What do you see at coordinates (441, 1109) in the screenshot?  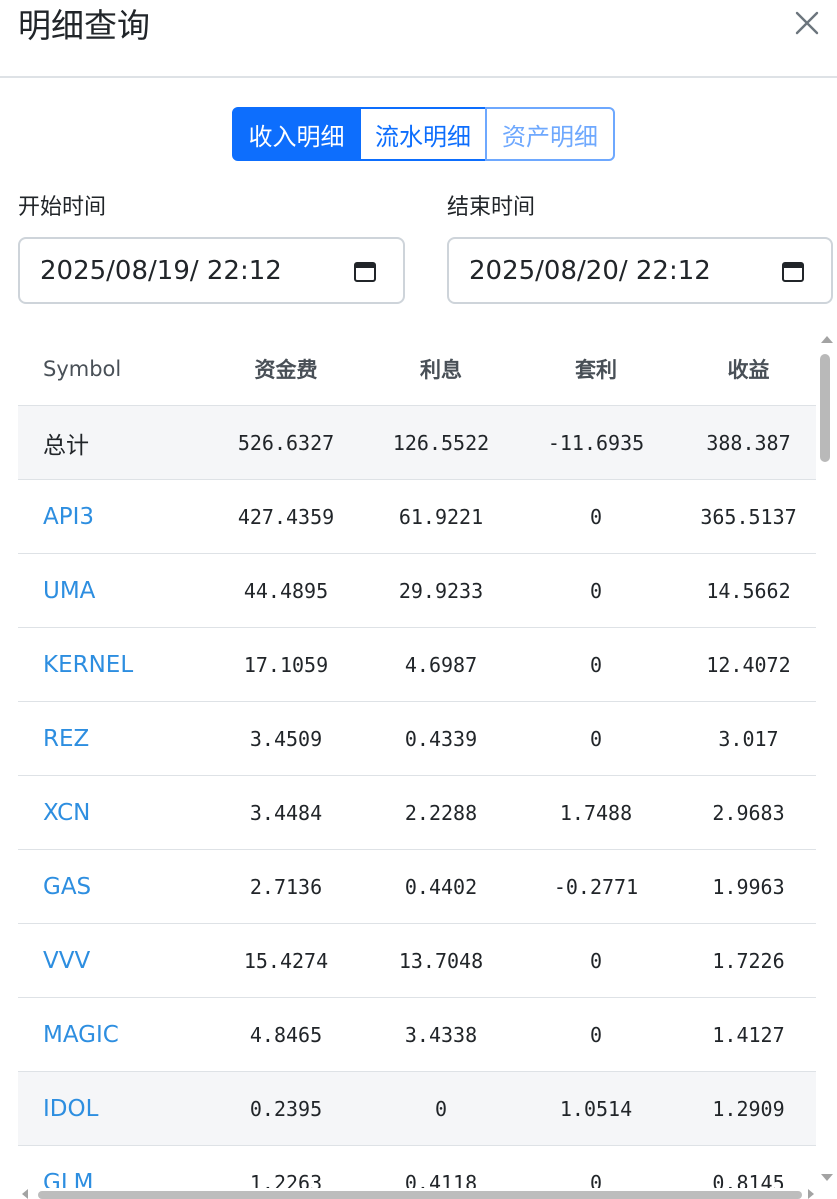 I see `row-interest: 0` at bounding box center [441, 1109].